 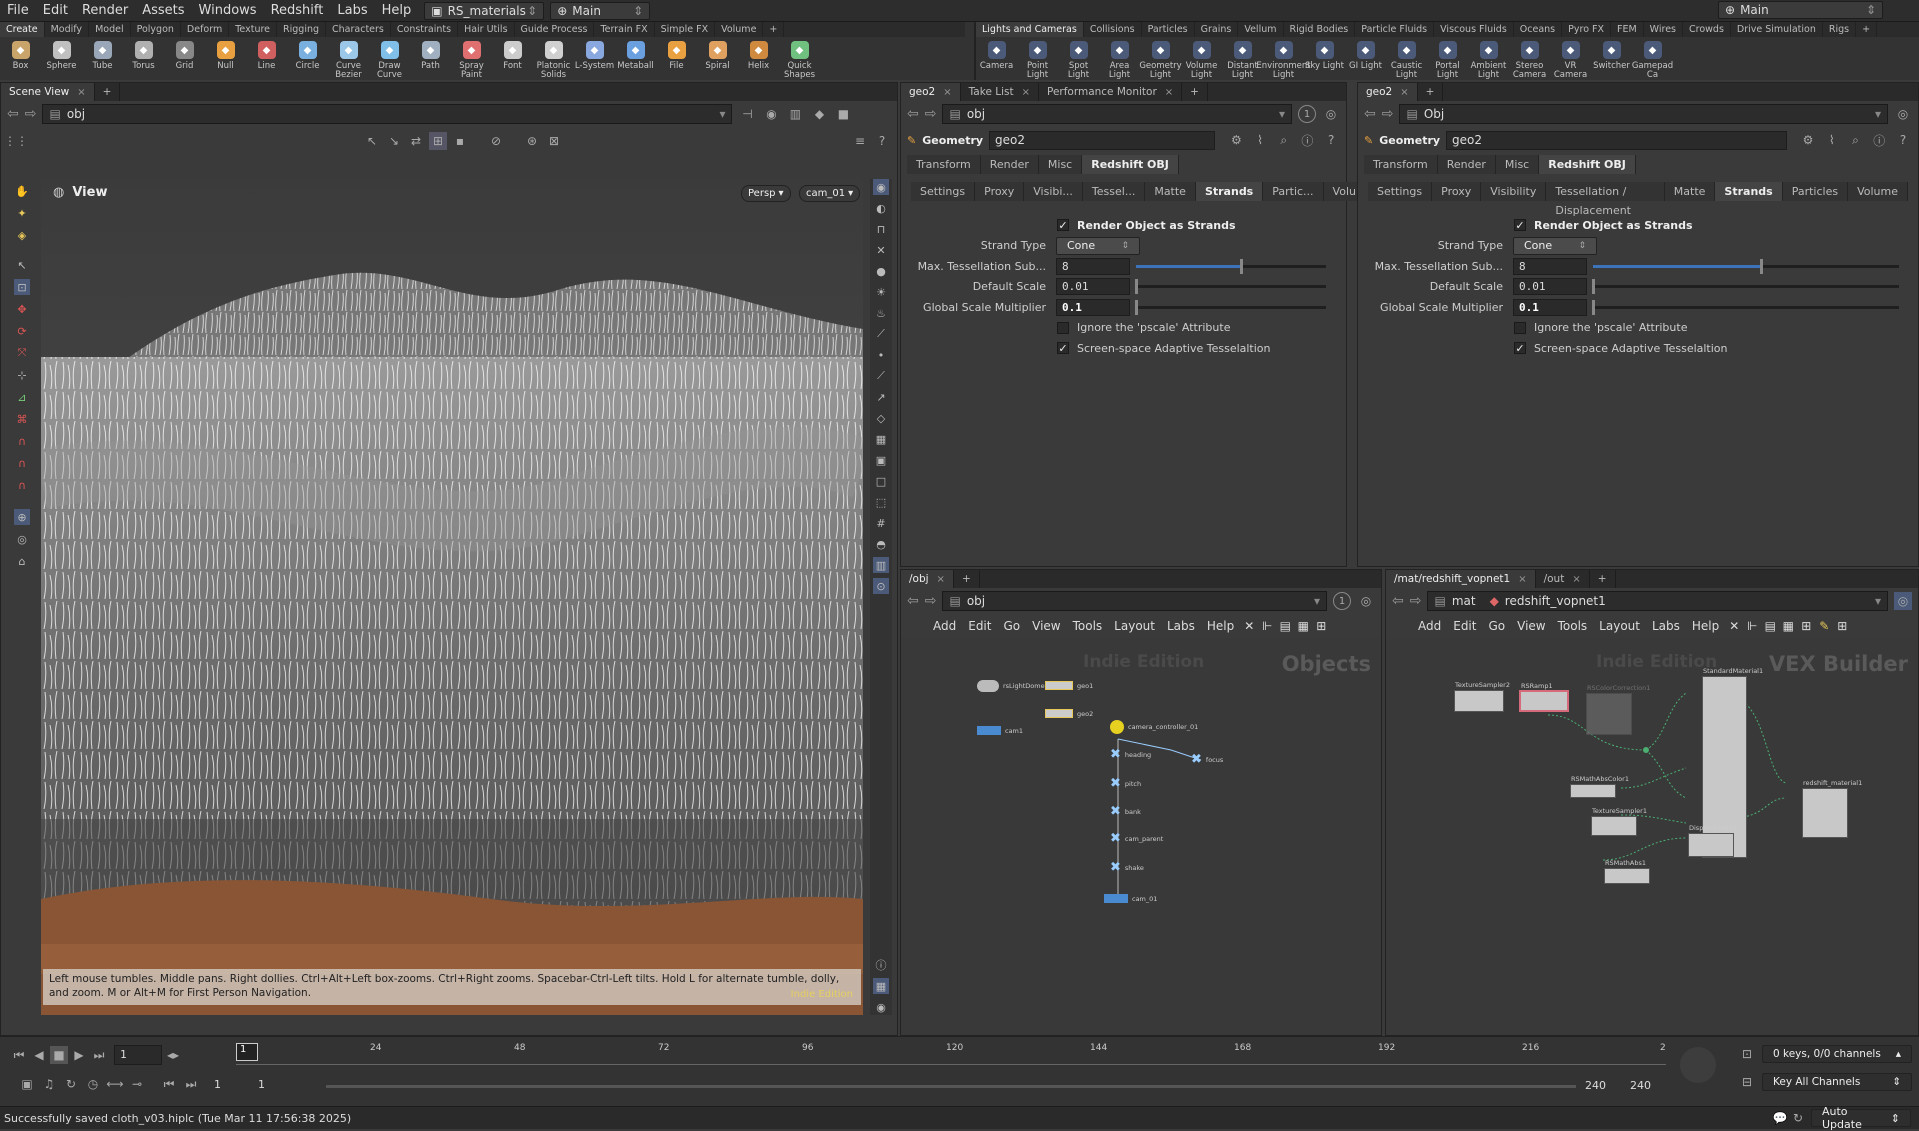 What do you see at coordinates (600, 10) in the screenshot?
I see `desktop-selector: ⊕ Main ⇕` at bounding box center [600, 10].